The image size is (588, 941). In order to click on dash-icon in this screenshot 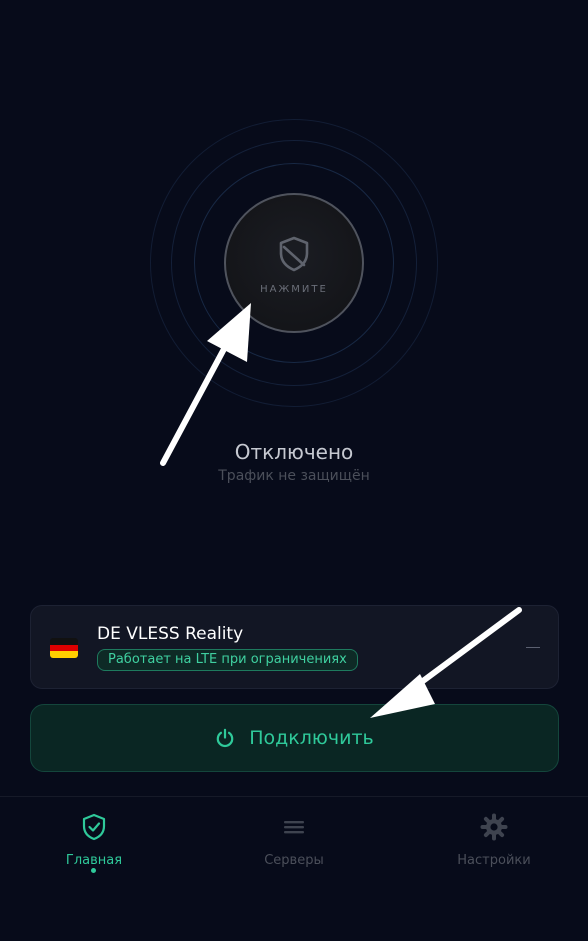, I will do `click(533, 647)`.